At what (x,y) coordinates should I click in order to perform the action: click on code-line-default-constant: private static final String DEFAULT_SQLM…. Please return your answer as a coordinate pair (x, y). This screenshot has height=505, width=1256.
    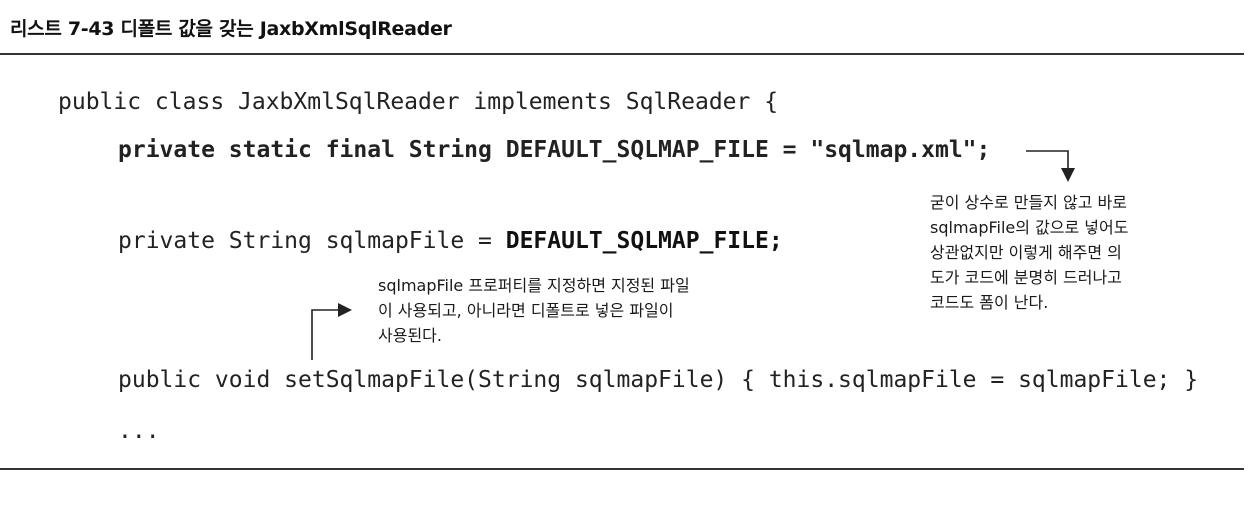
    Looking at the image, I should click on (554, 150).